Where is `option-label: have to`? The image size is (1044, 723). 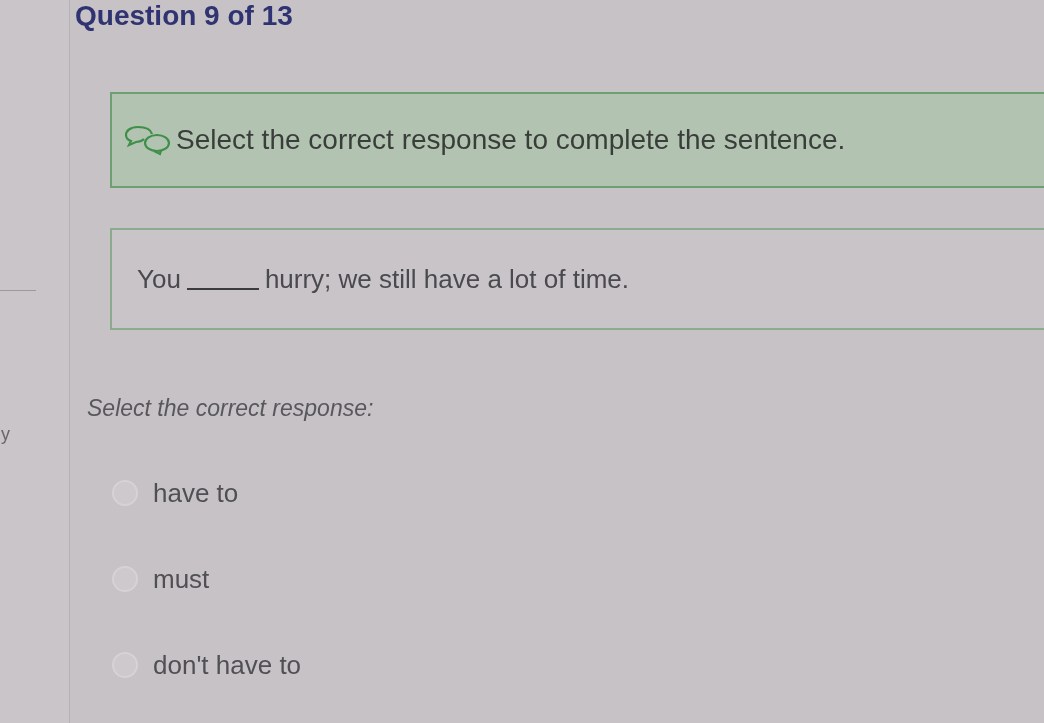
option-label: have to is located at coordinates (196, 493).